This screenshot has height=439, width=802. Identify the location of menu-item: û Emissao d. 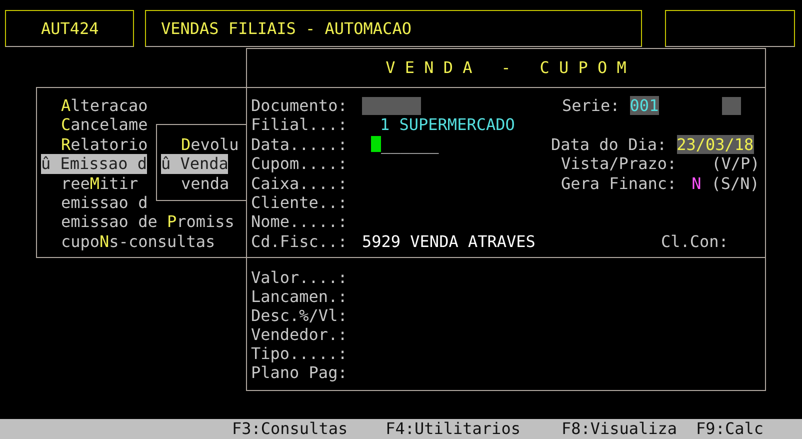
(94, 164).